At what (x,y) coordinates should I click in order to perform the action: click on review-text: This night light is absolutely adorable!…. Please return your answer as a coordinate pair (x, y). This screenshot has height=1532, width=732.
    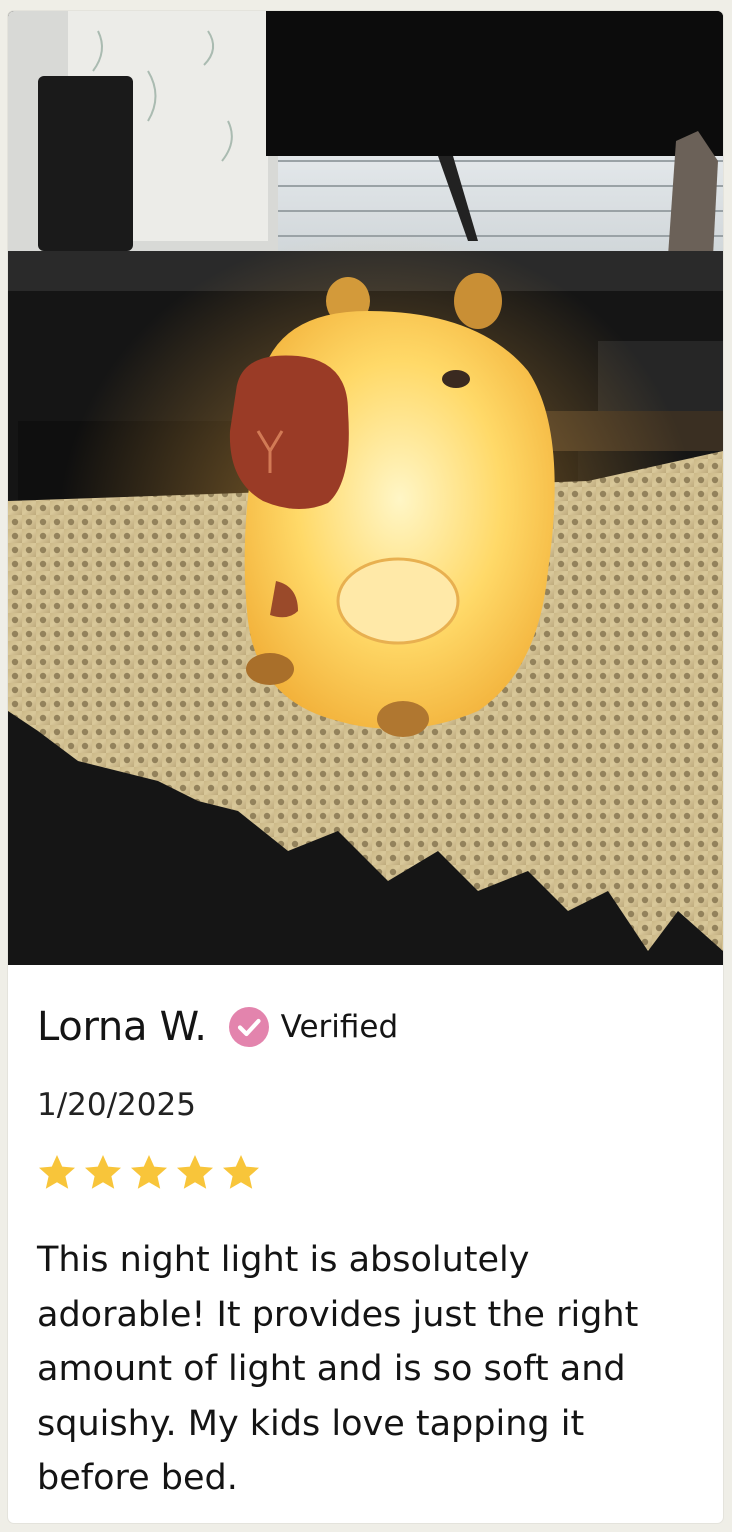
    Looking at the image, I should click on (338, 1369).